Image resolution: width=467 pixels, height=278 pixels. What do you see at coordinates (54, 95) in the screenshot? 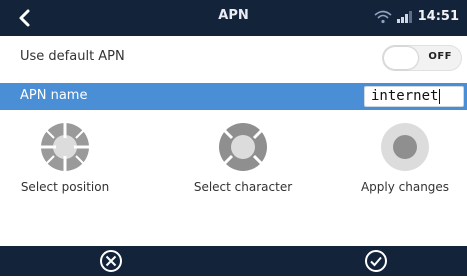
I see `setting-label-apn-name: APN name` at bounding box center [54, 95].